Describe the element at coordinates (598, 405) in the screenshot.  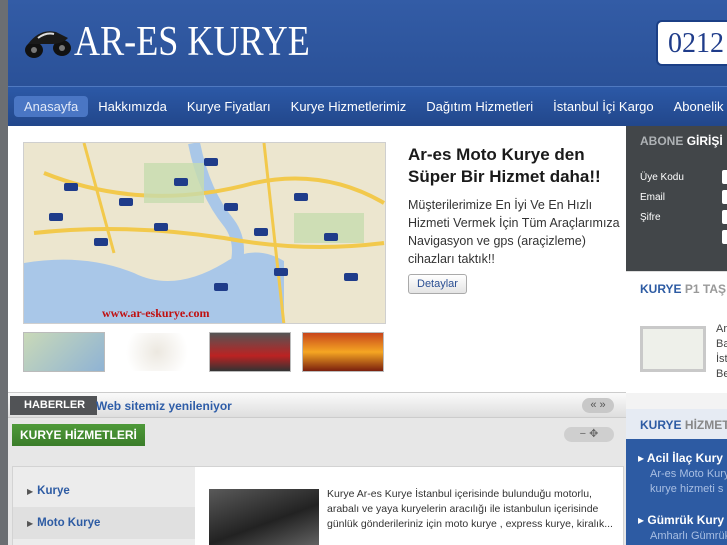
I see `news-prev-next-controls: « »` at that location.